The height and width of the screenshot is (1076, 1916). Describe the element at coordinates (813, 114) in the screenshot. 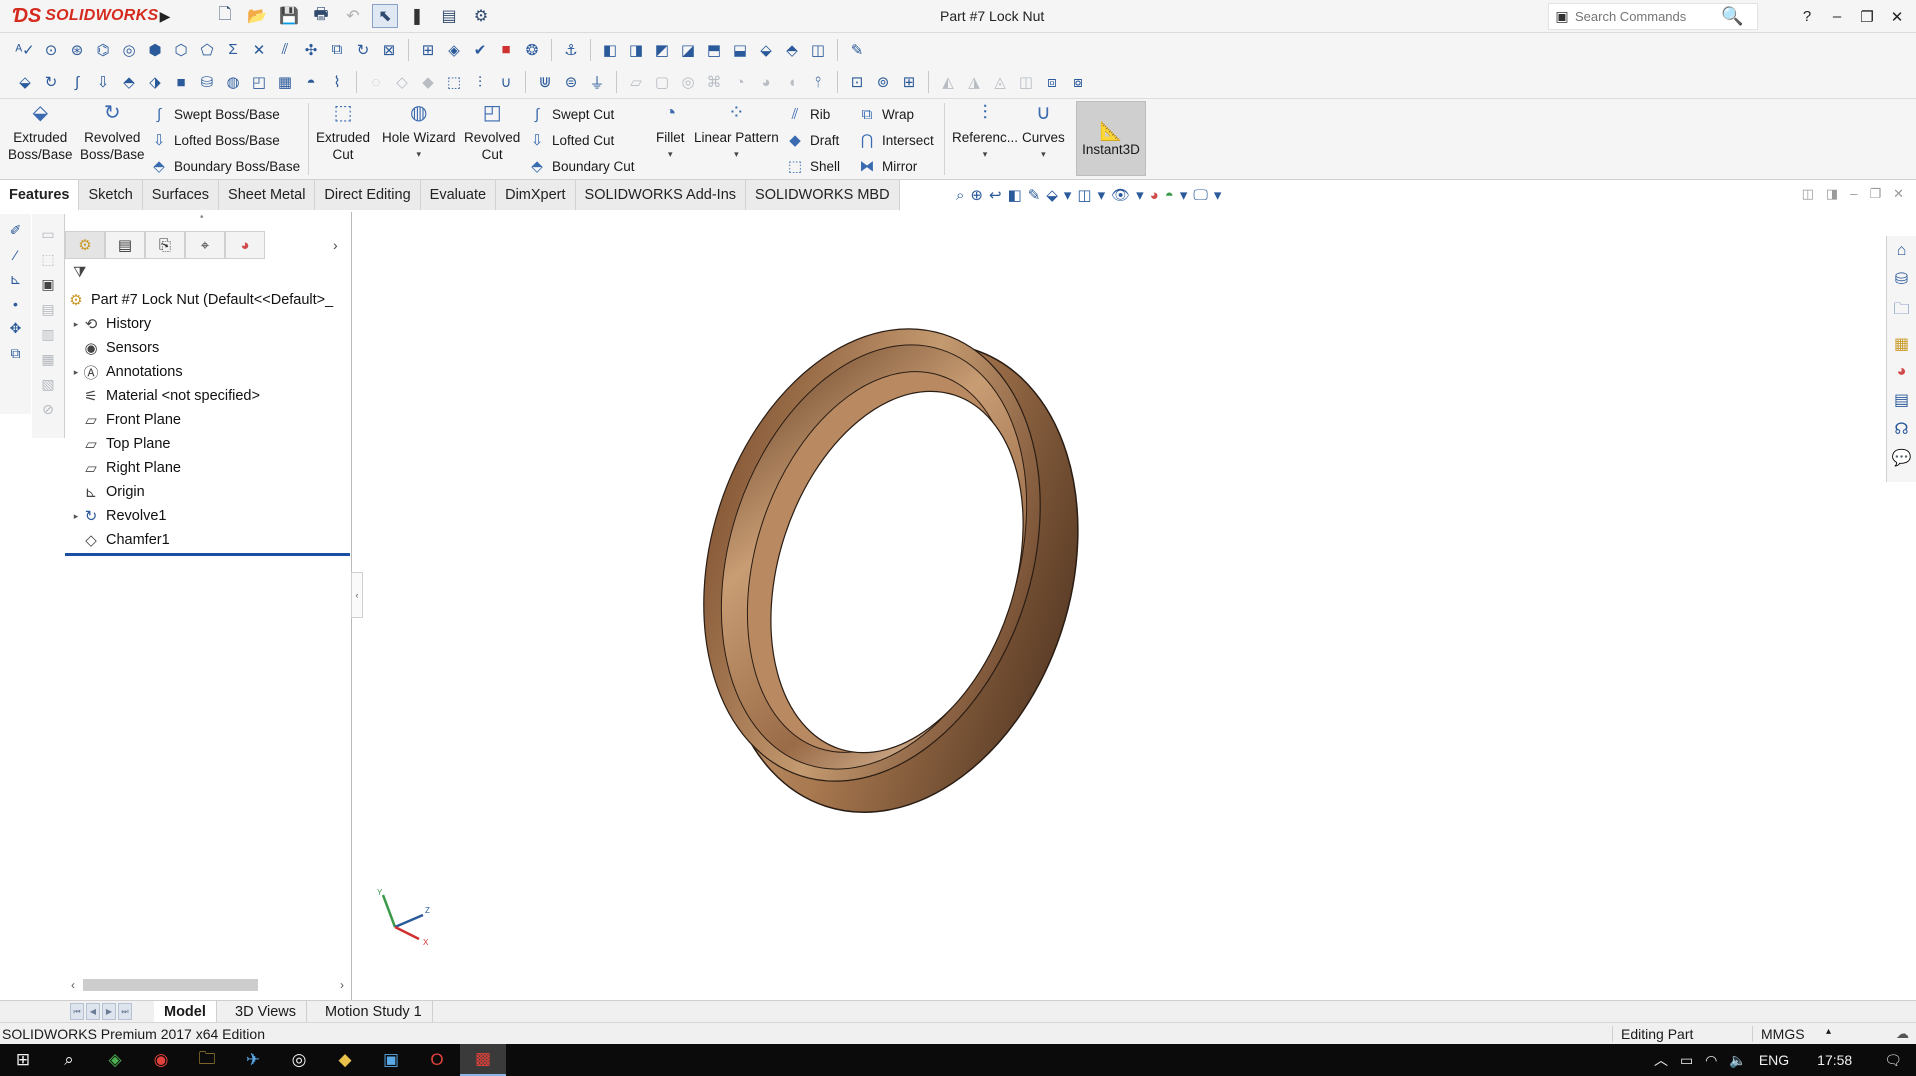

I see `rib-button: ⫽ Rib` at that location.